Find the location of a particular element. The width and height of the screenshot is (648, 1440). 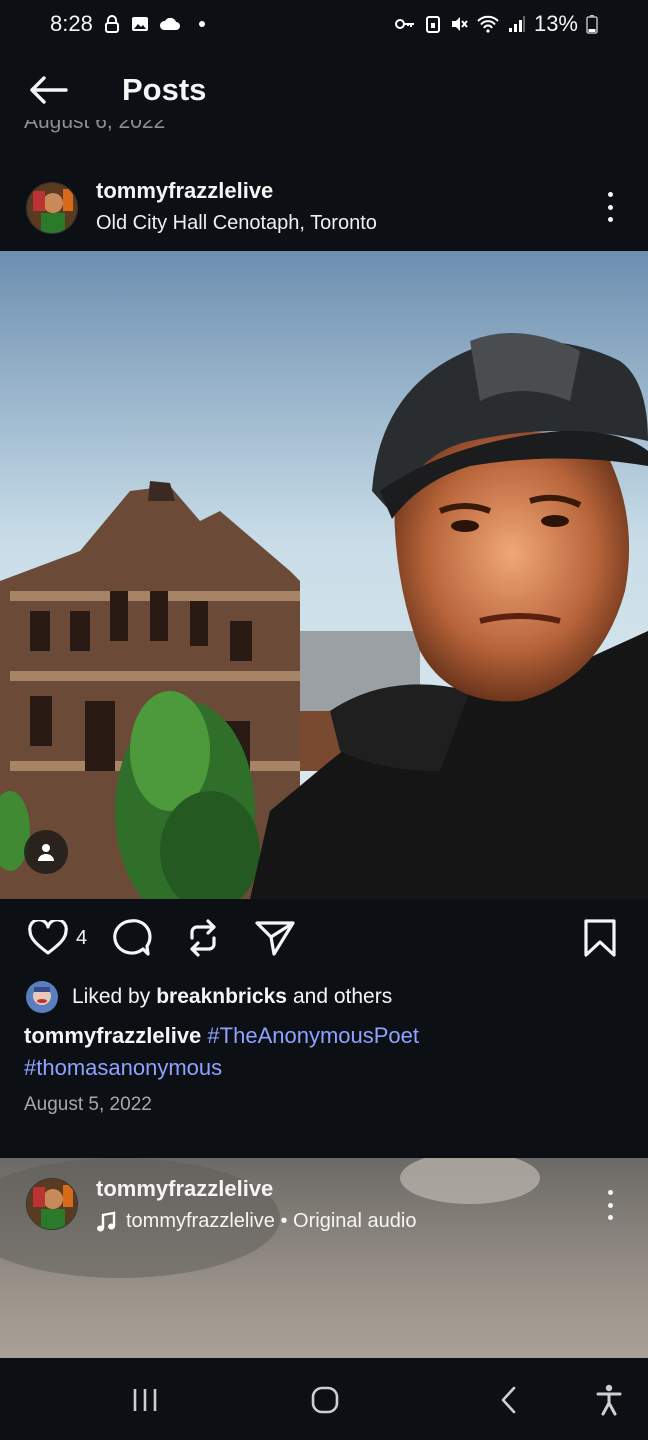

save-button is located at coordinates (600, 938).